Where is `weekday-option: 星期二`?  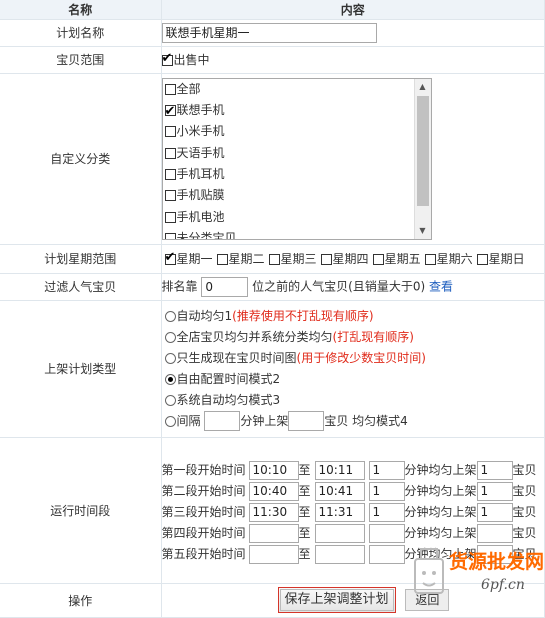 weekday-option: 星期二 is located at coordinates (240, 259).